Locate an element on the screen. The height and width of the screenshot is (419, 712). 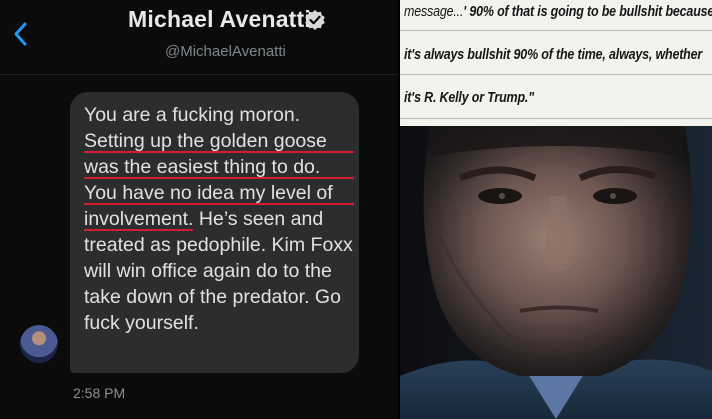
verified-badge-icon is located at coordinates (315, 20).